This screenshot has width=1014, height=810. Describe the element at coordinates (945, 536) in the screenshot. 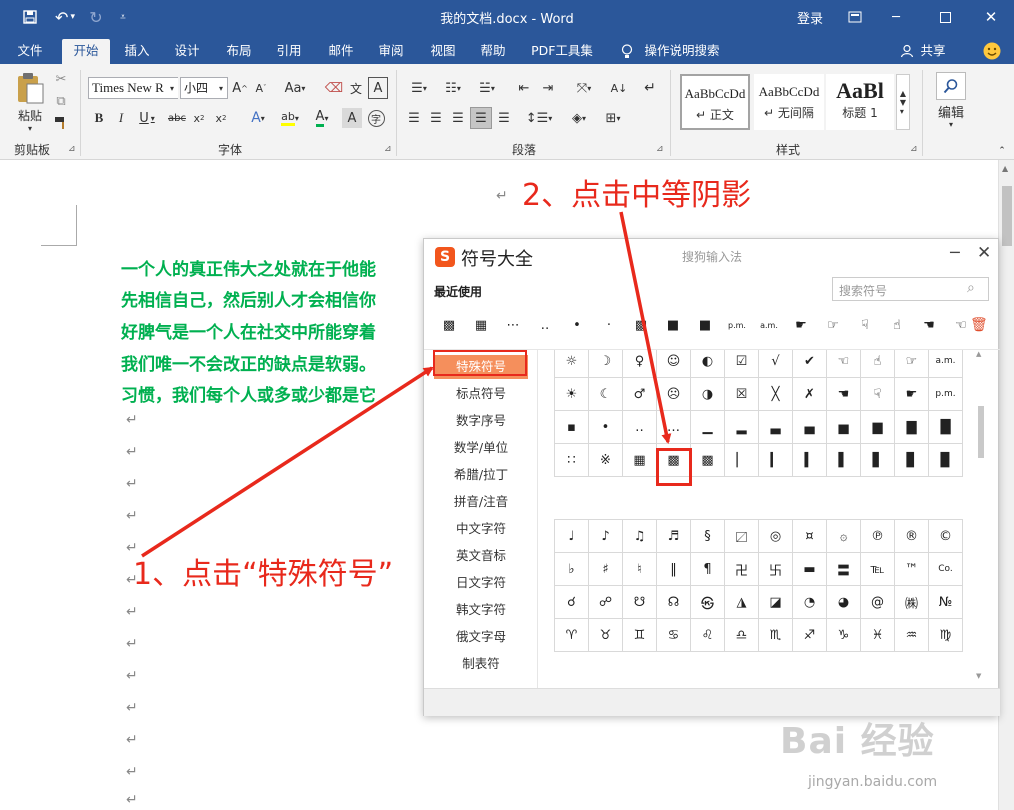

I see `symbol-cell: ©` at that location.